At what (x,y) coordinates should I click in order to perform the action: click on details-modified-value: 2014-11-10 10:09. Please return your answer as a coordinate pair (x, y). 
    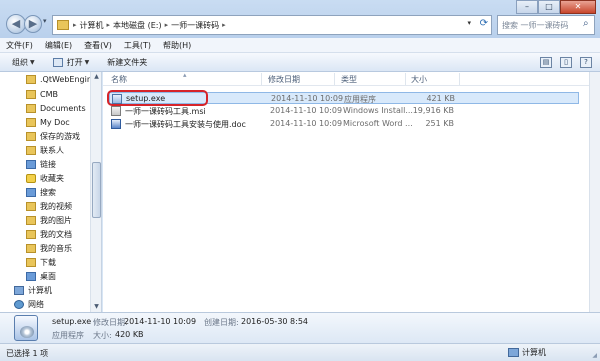
    Looking at the image, I should click on (160, 321).